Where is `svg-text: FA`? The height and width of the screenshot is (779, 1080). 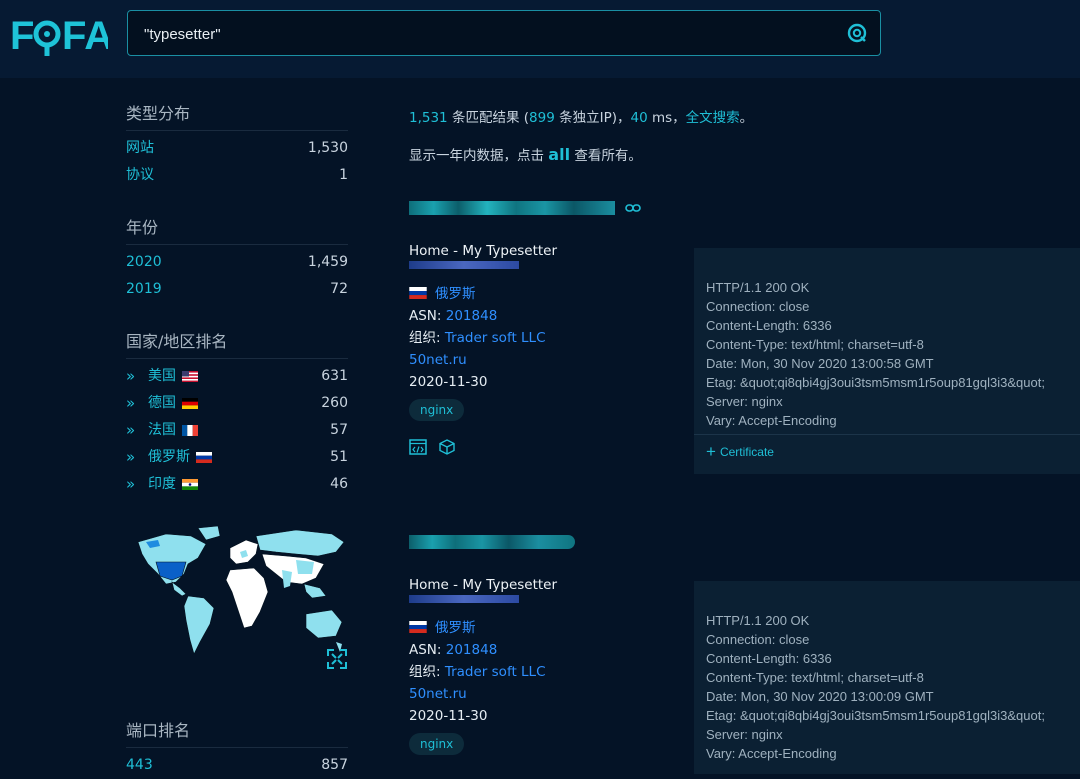
svg-text: FA is located at coordinates (85, 35).